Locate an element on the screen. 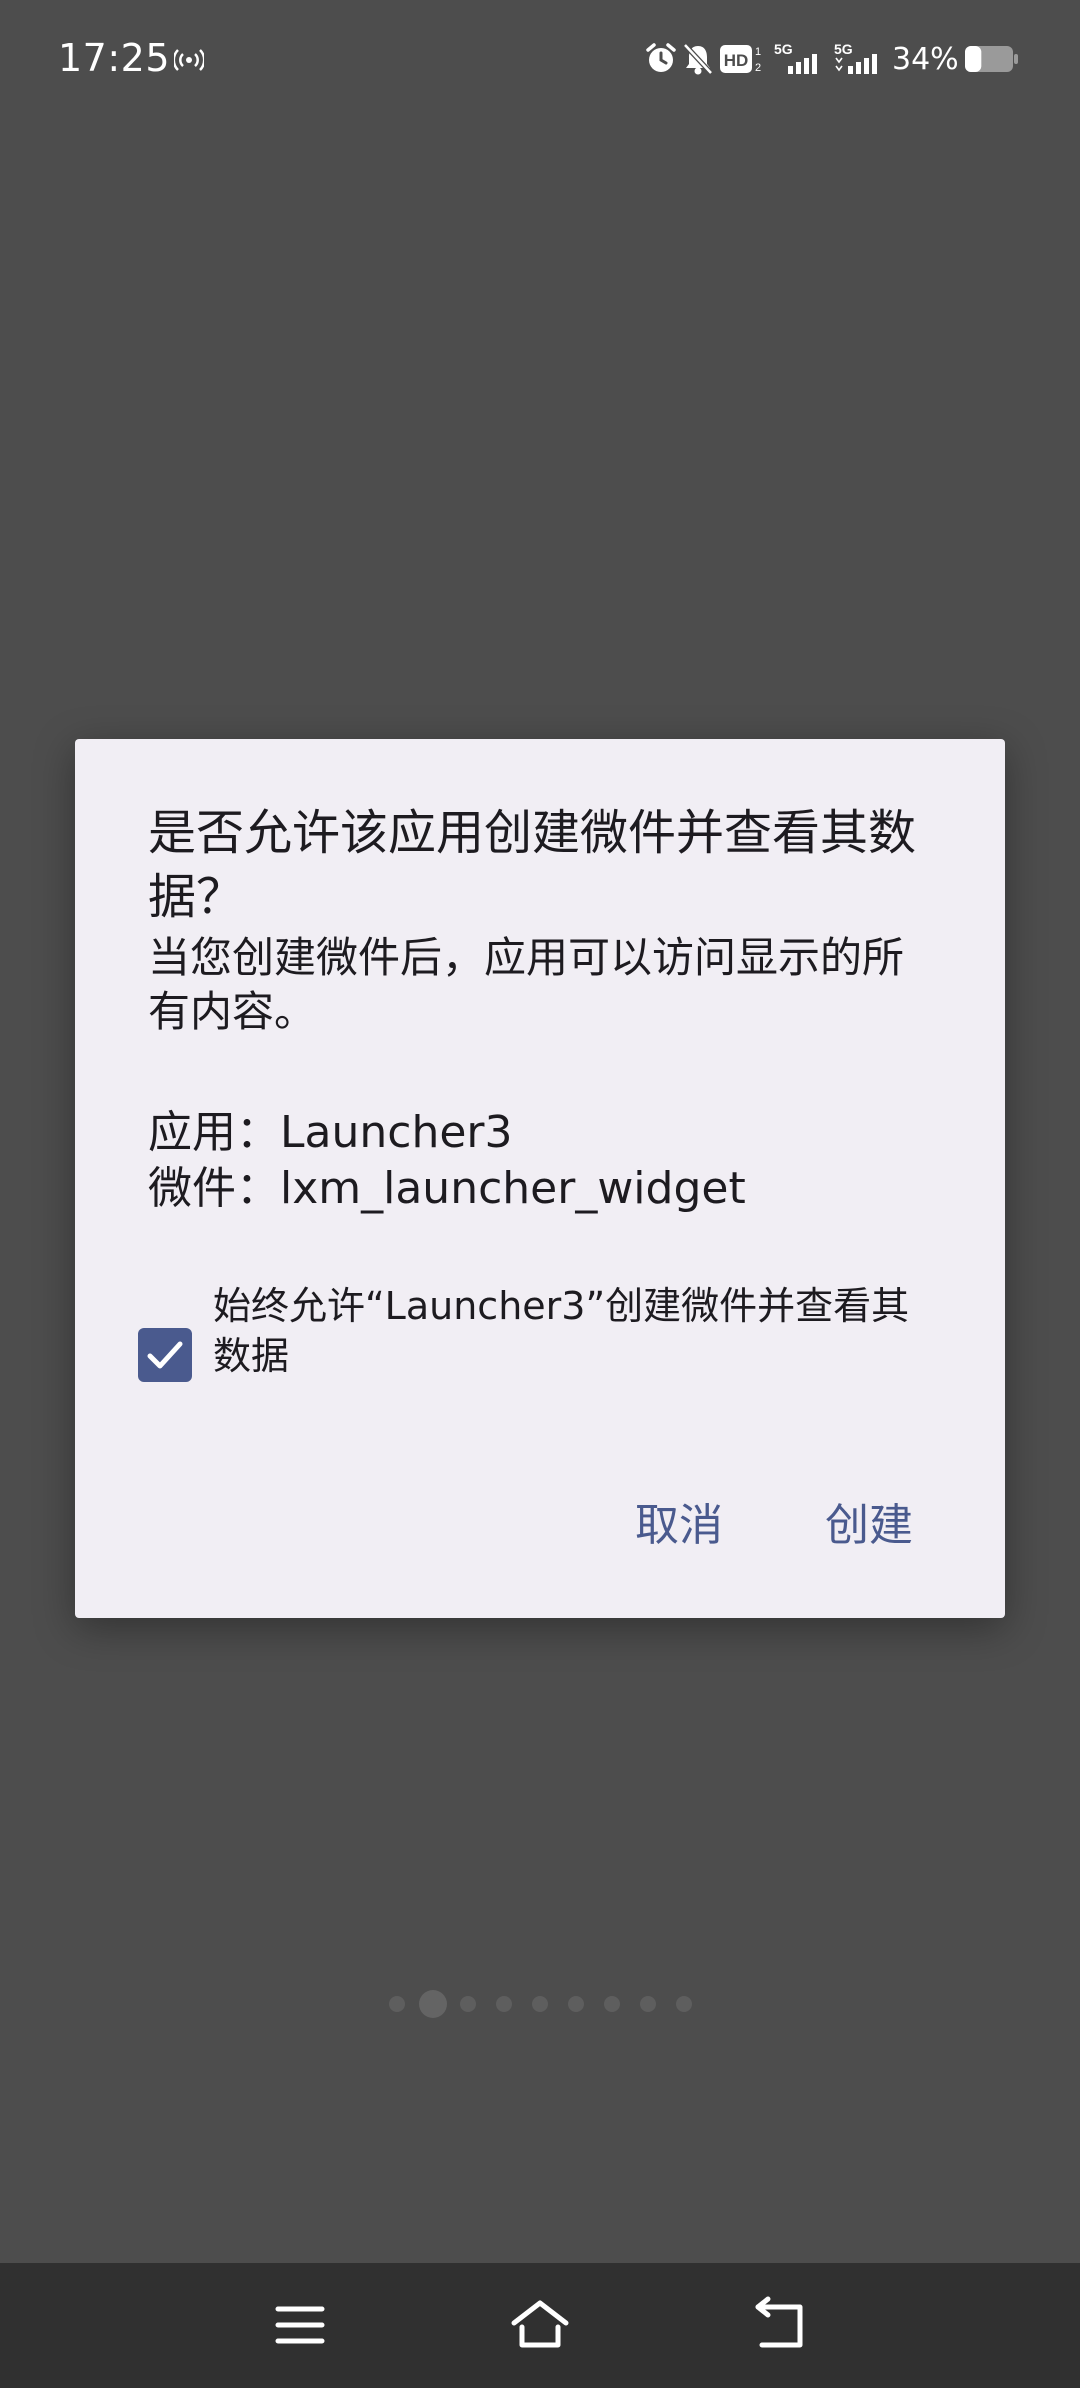 Image resolution: width=1080 pixels, height=2388 pixels. battery-percent: 34% is located at coordinates (925, 59).